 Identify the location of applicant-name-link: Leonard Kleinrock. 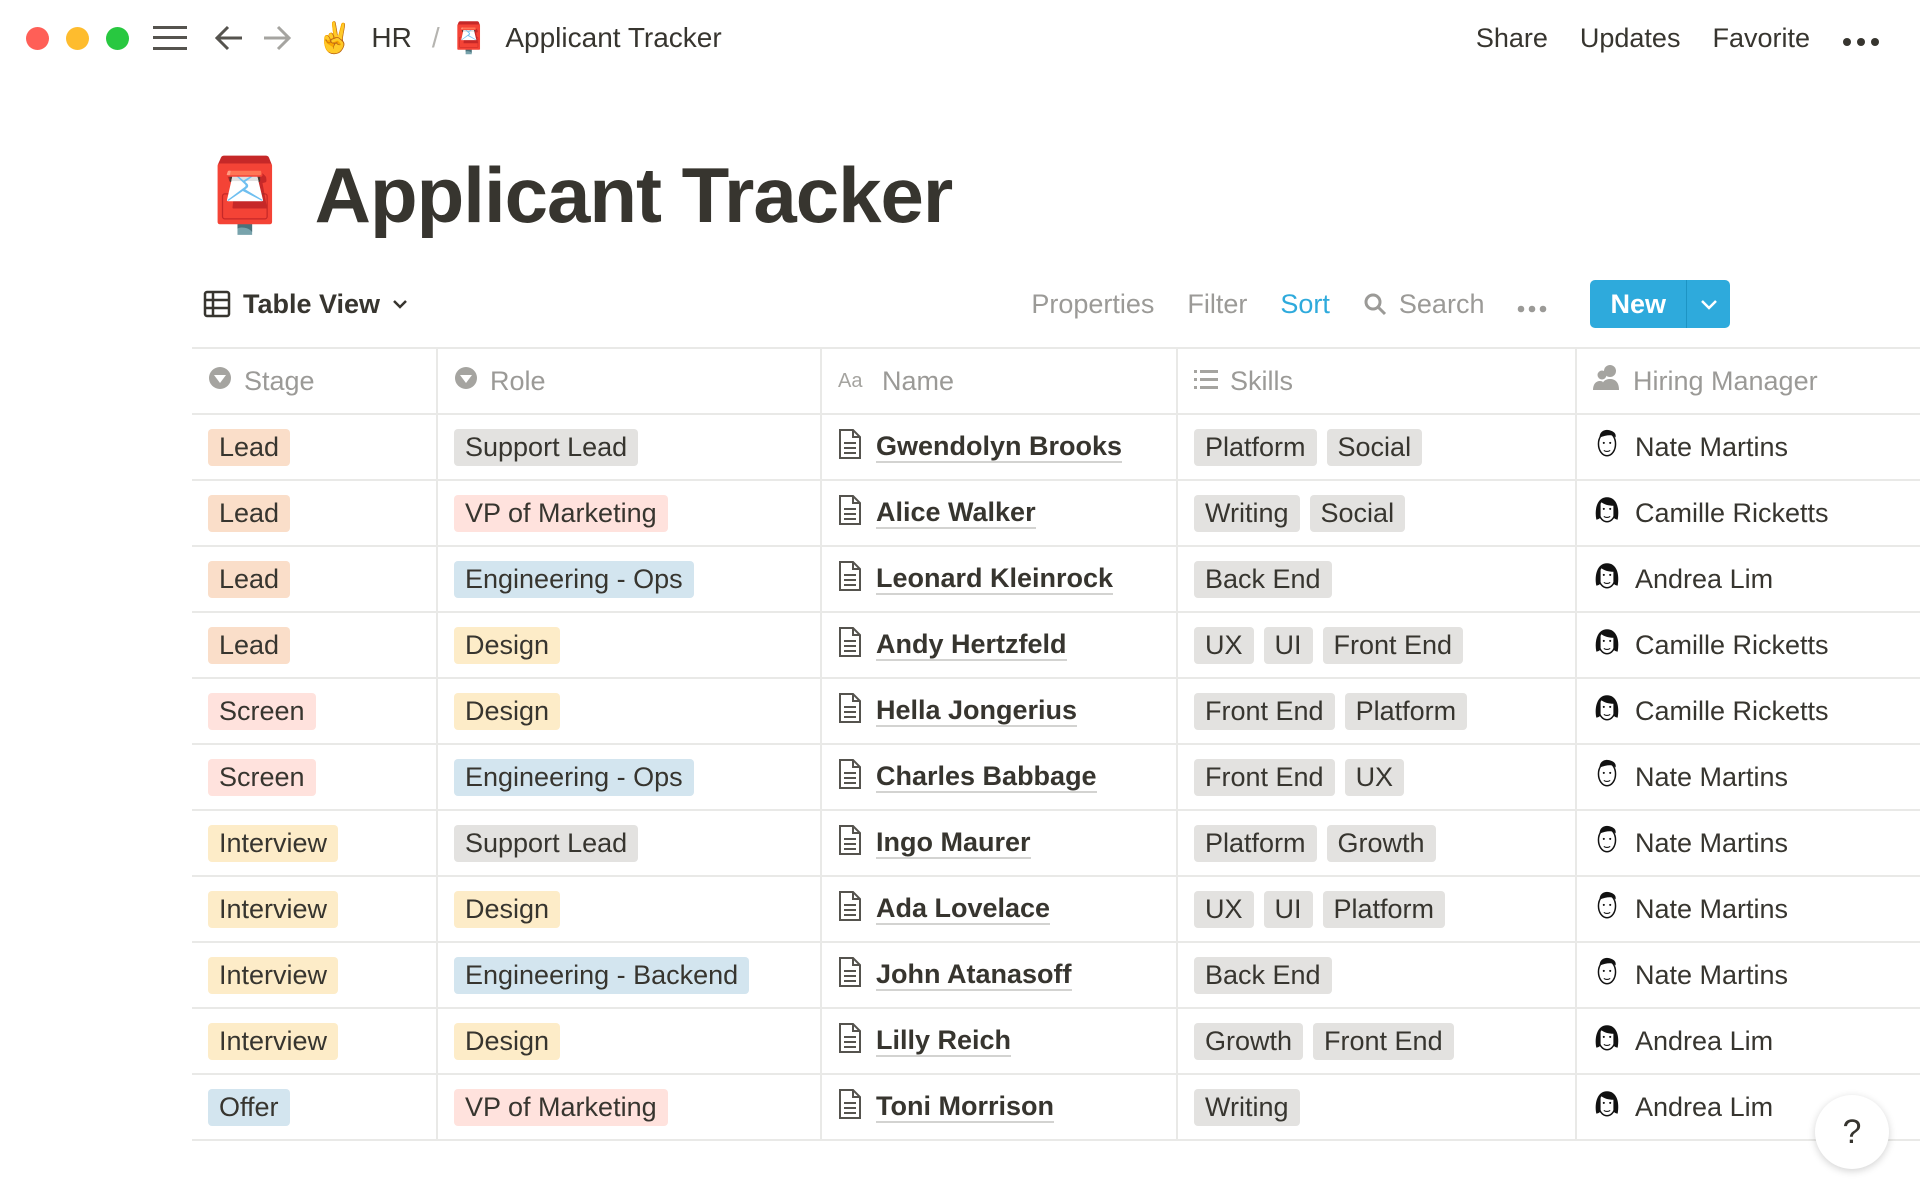
(995, 579).